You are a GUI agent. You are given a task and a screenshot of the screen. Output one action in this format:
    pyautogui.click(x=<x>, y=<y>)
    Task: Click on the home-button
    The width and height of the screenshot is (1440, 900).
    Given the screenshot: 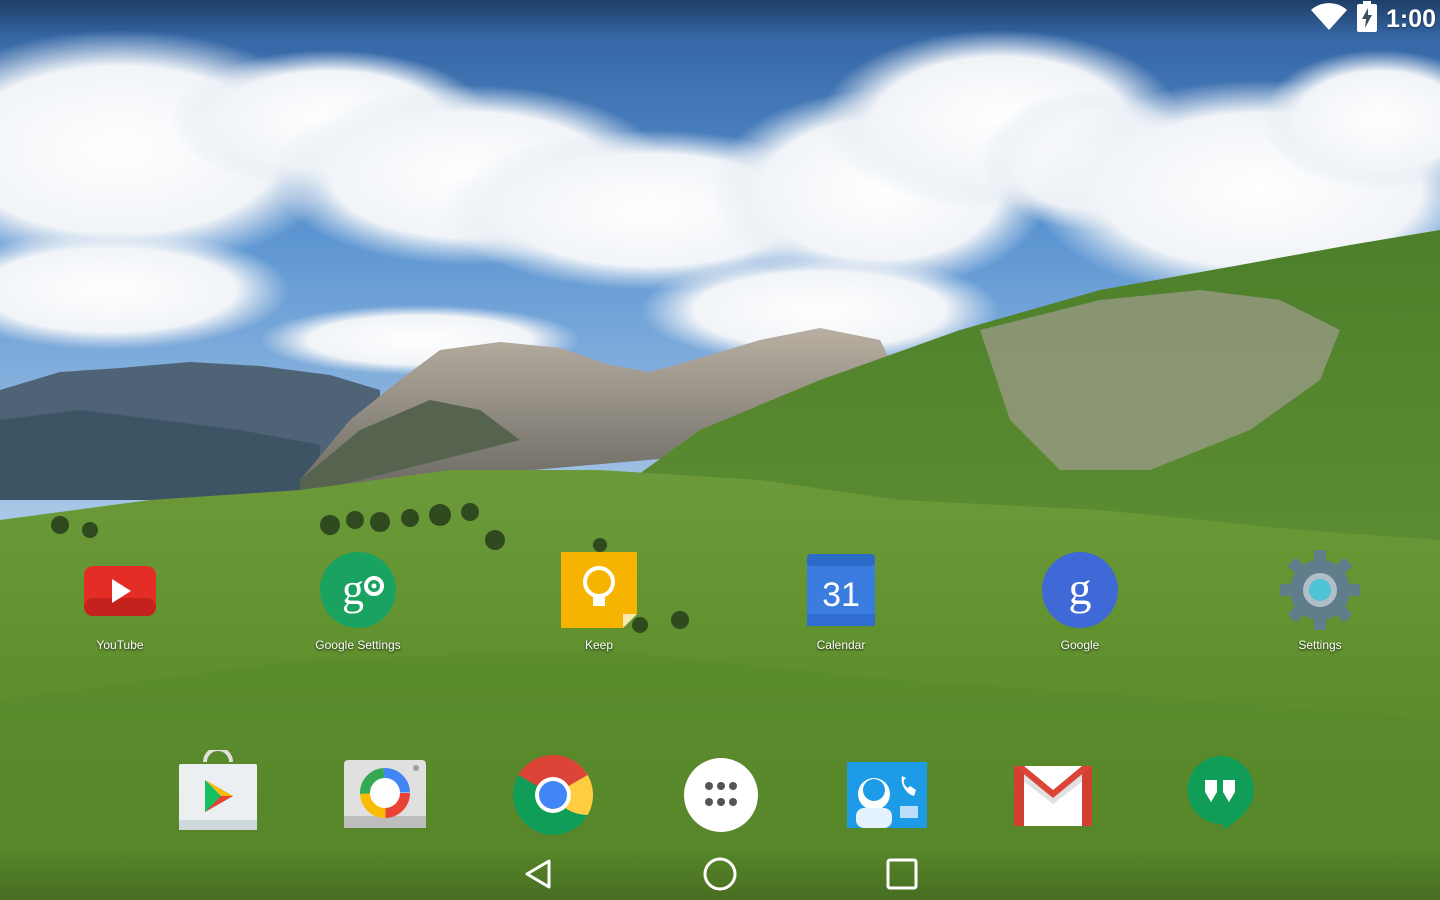 What is the action you would take?
    pyautogui.click(x=720, y=874)
    